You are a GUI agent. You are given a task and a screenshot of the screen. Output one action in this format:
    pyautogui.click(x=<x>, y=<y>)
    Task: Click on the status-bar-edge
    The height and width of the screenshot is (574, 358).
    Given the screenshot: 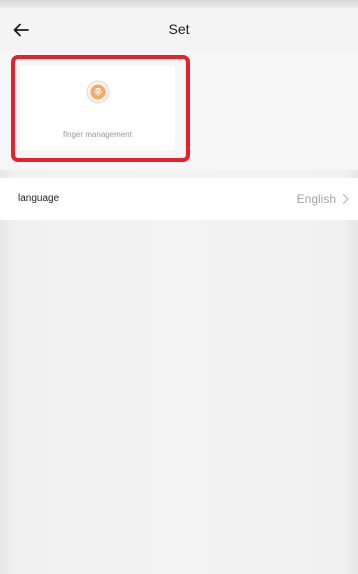 What is the action you would take?
    pyautogui.click(x=179, y=4)
    